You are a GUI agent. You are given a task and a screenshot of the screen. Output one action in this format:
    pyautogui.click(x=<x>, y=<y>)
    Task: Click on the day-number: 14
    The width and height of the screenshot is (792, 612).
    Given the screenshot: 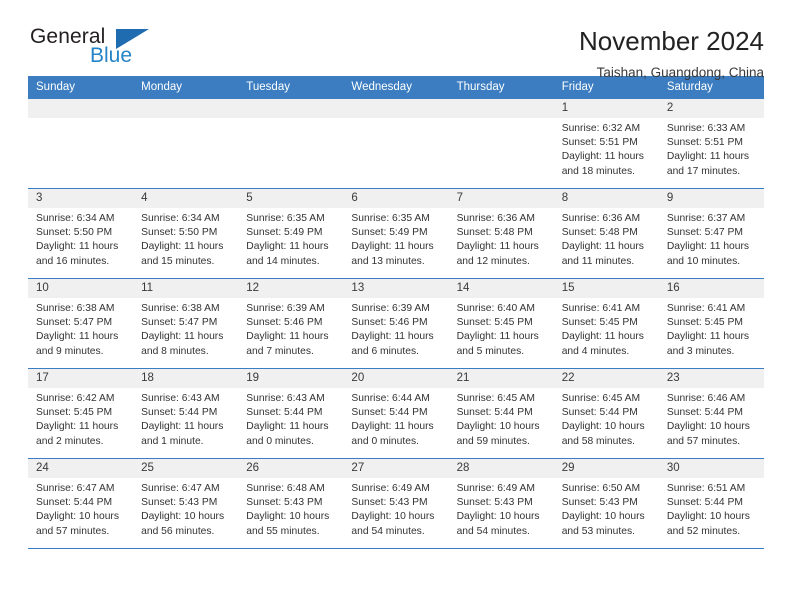 What is the action you would take?
    pyautogui.click(x=501, y=288)
    